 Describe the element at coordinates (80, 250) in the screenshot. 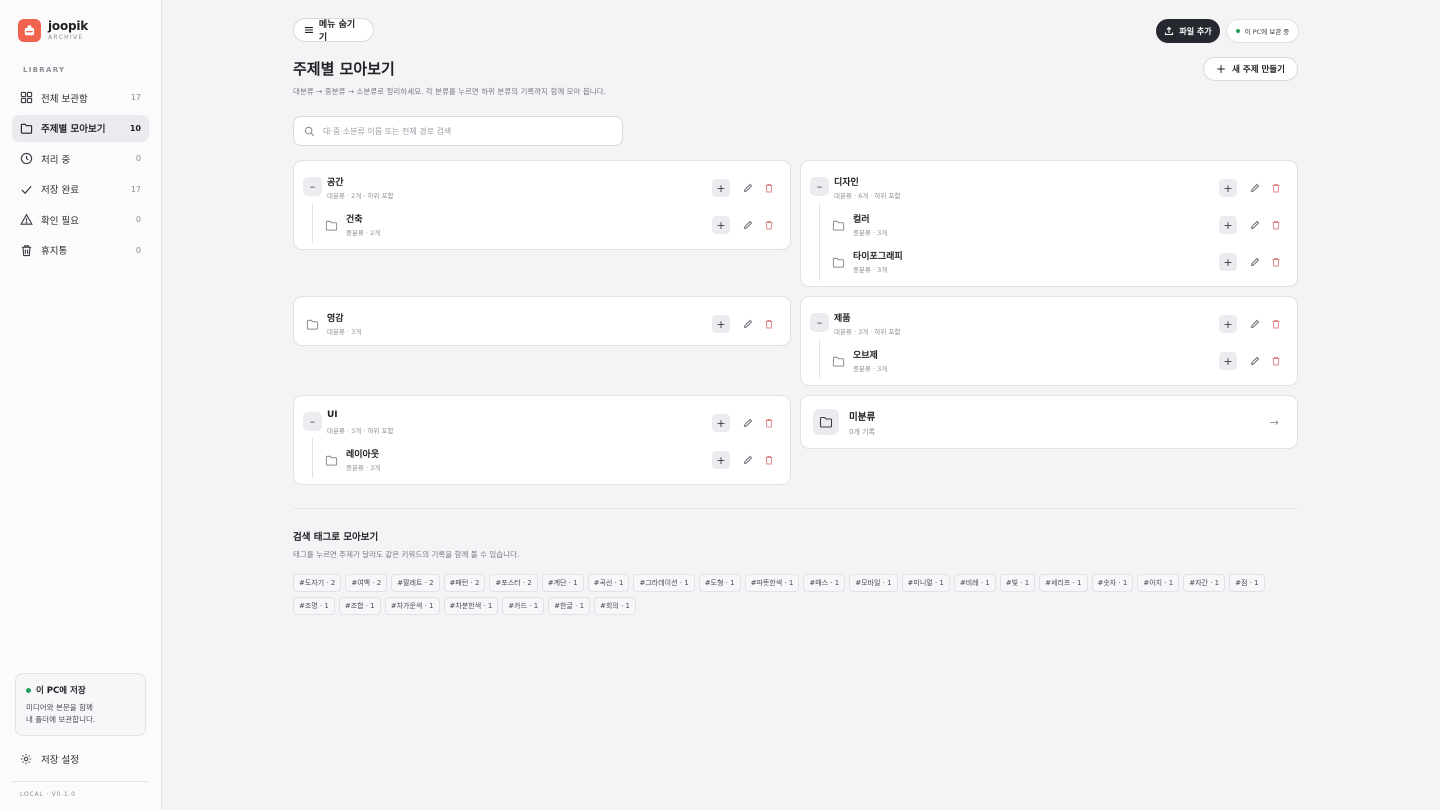

I see `sidebar-item-trash: 휴지통 0` at that location.